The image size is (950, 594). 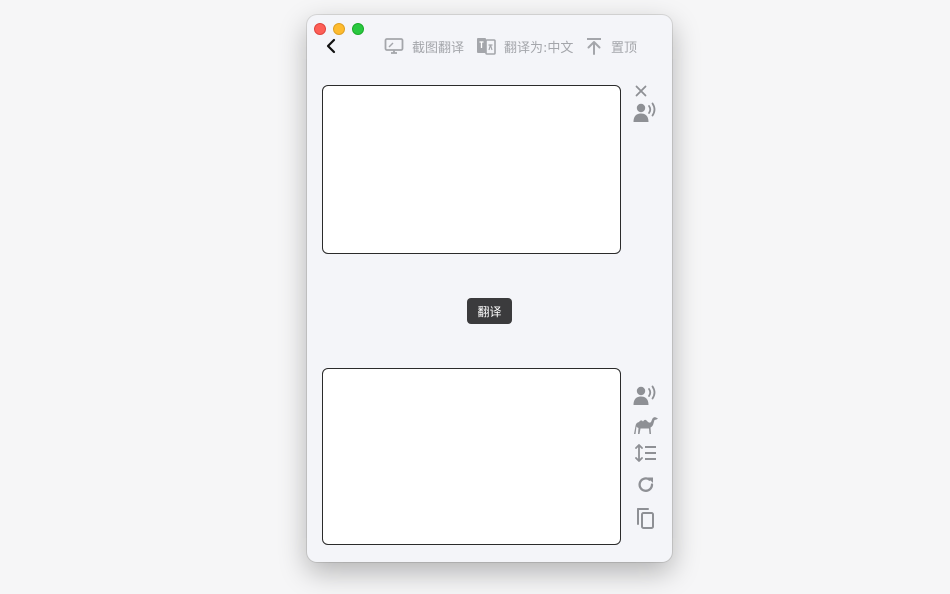 I want to click on line-spacing-button, so click(x=646, y=453).